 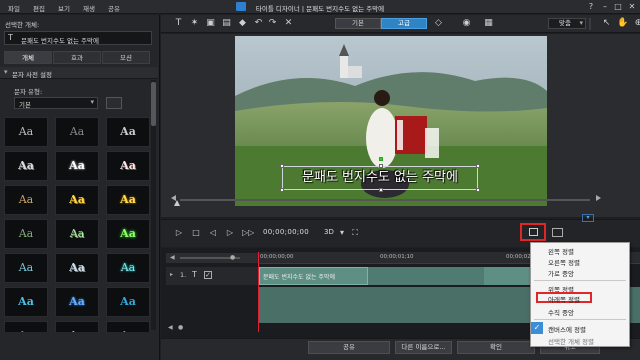 What do you see at coordinates (564, 262) in the screenshot?
I see `menu-item-align-right: 오른쪽 정렬` at bounding box center [564, 262].